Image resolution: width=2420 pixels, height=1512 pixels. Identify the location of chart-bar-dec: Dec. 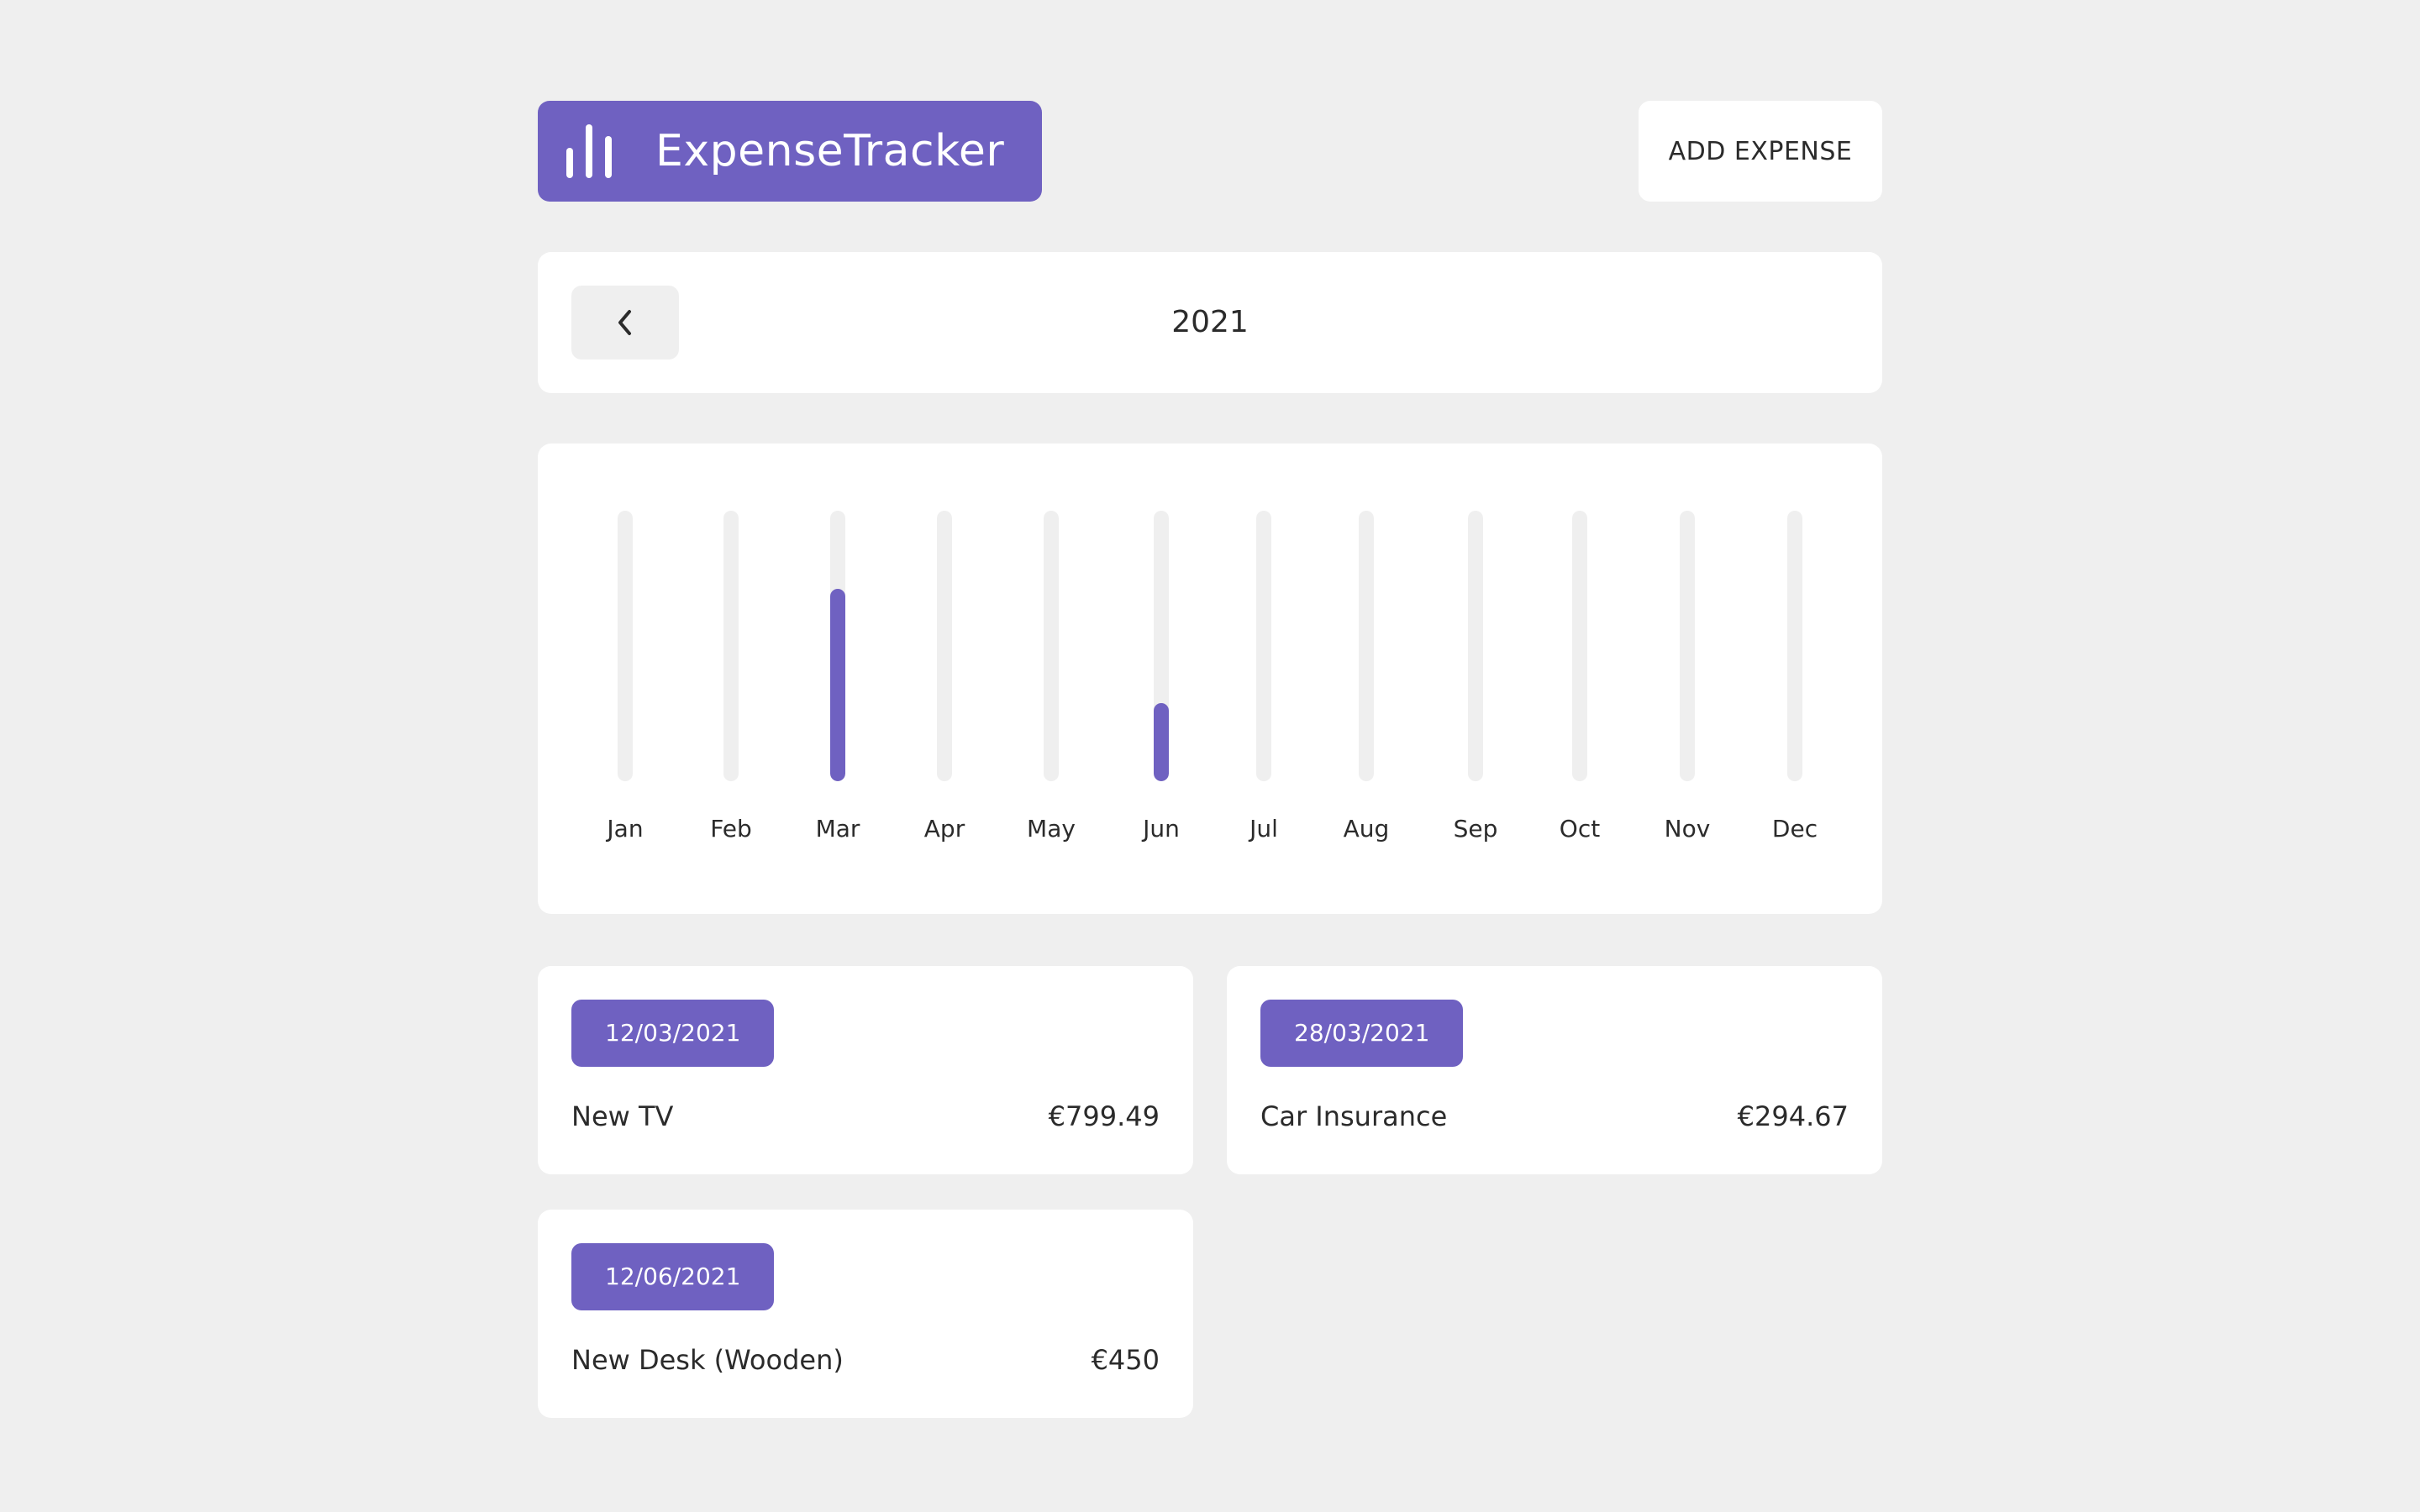
(1795, 691).